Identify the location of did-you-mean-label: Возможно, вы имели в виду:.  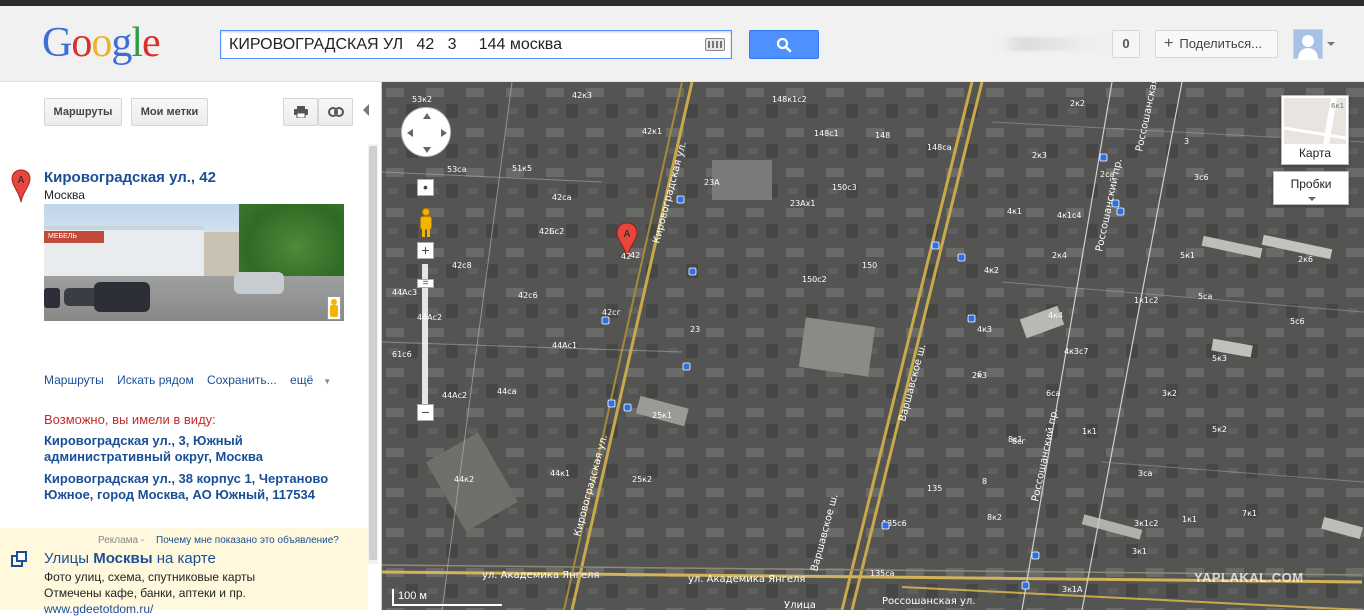
(130, 419).